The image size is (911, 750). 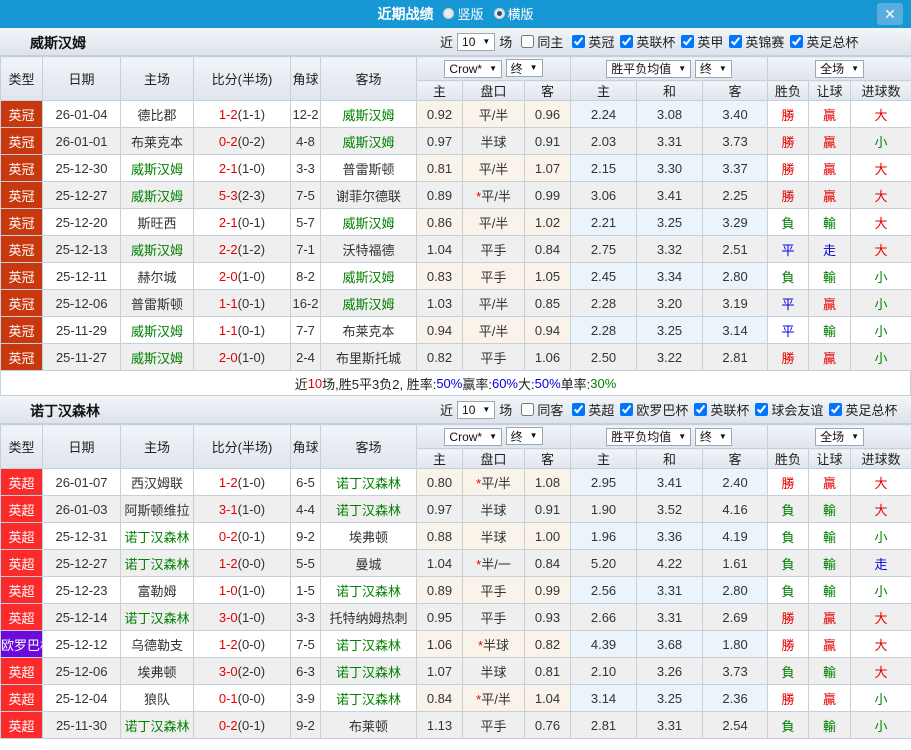 I want to click on away-team: 托特纳姆热刺, so click(x=368, y=617).